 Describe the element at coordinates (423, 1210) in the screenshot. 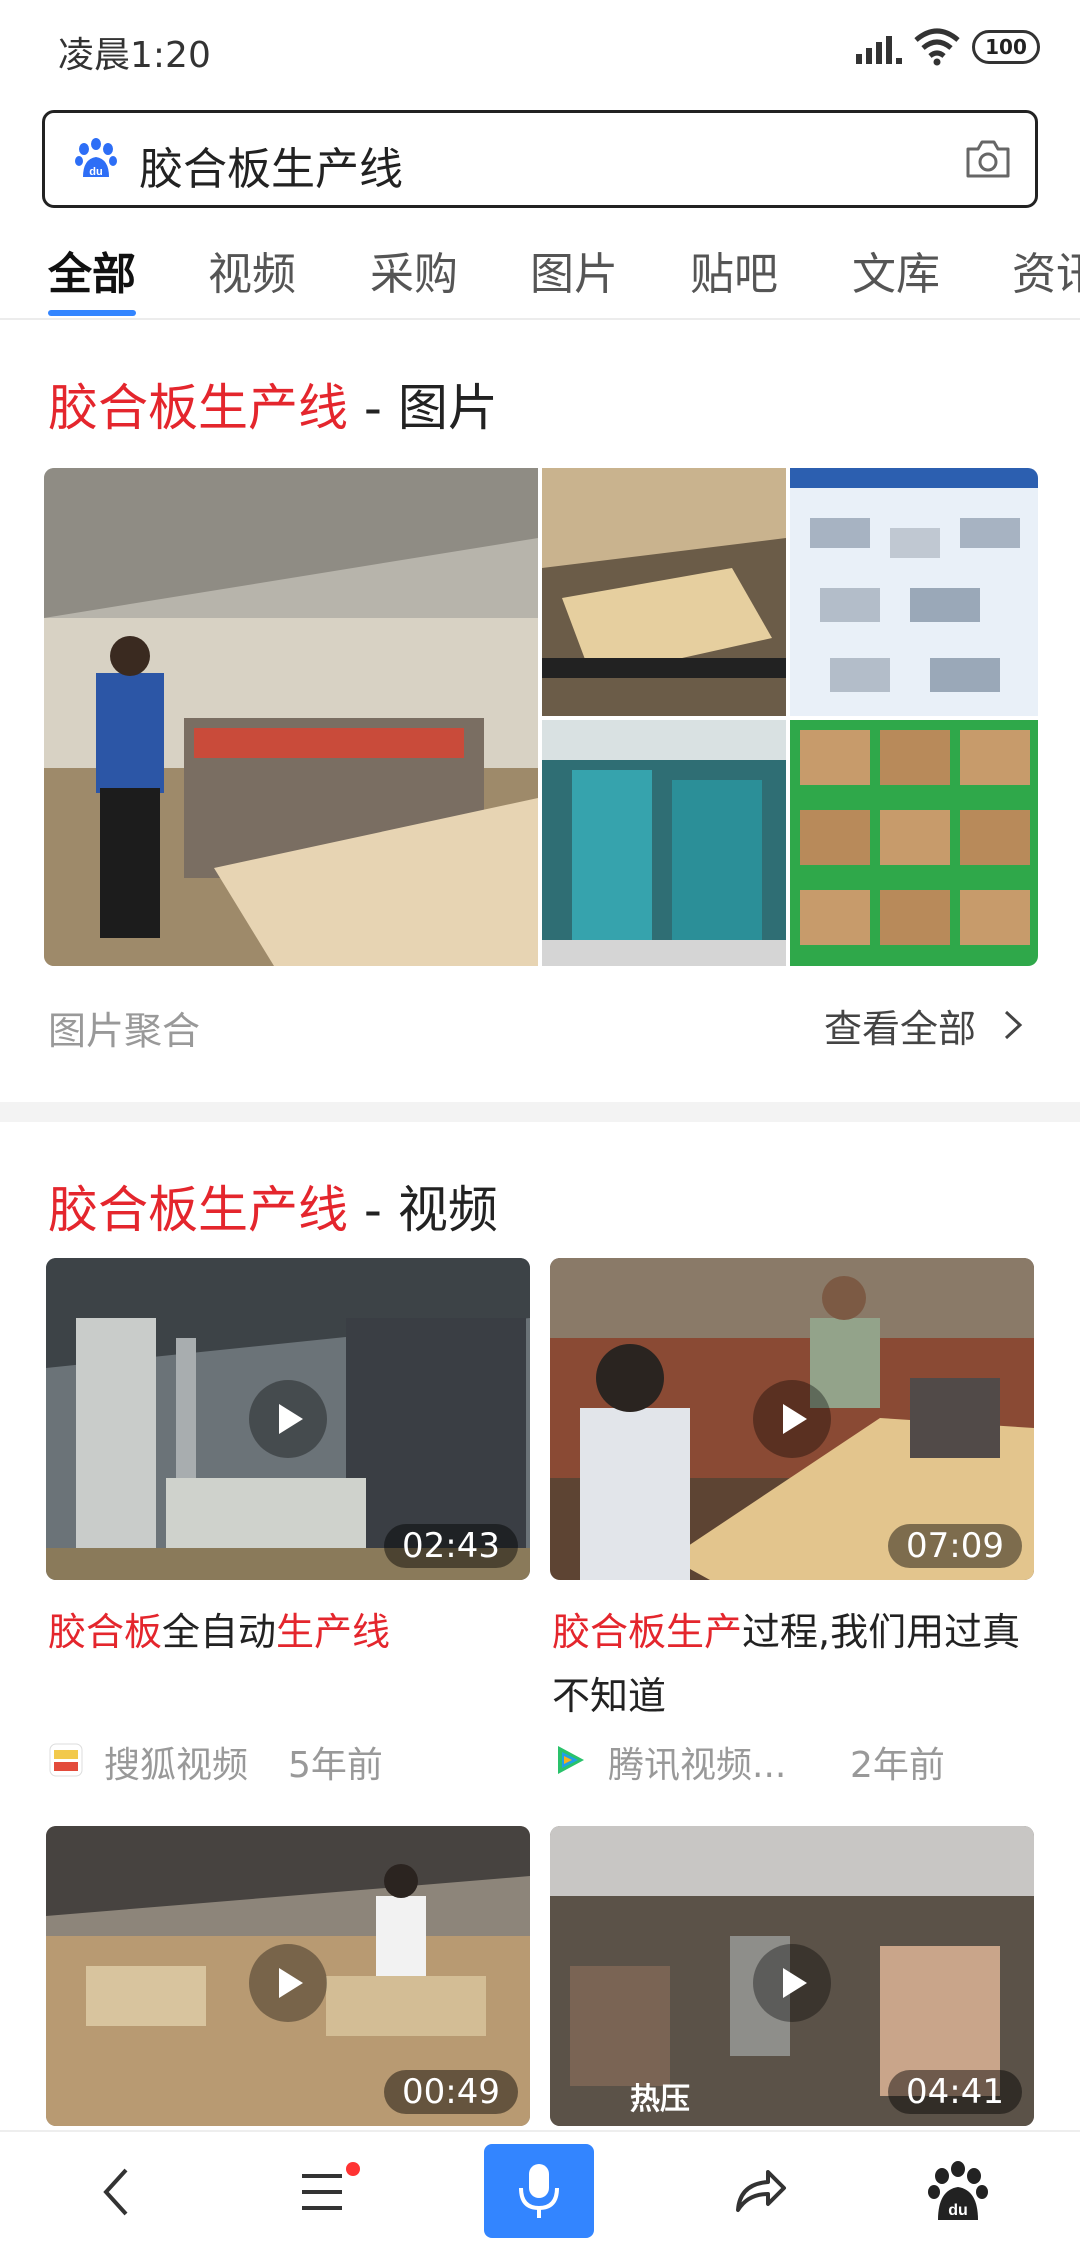

I see `video-section-suffix: - 视频` at that location.